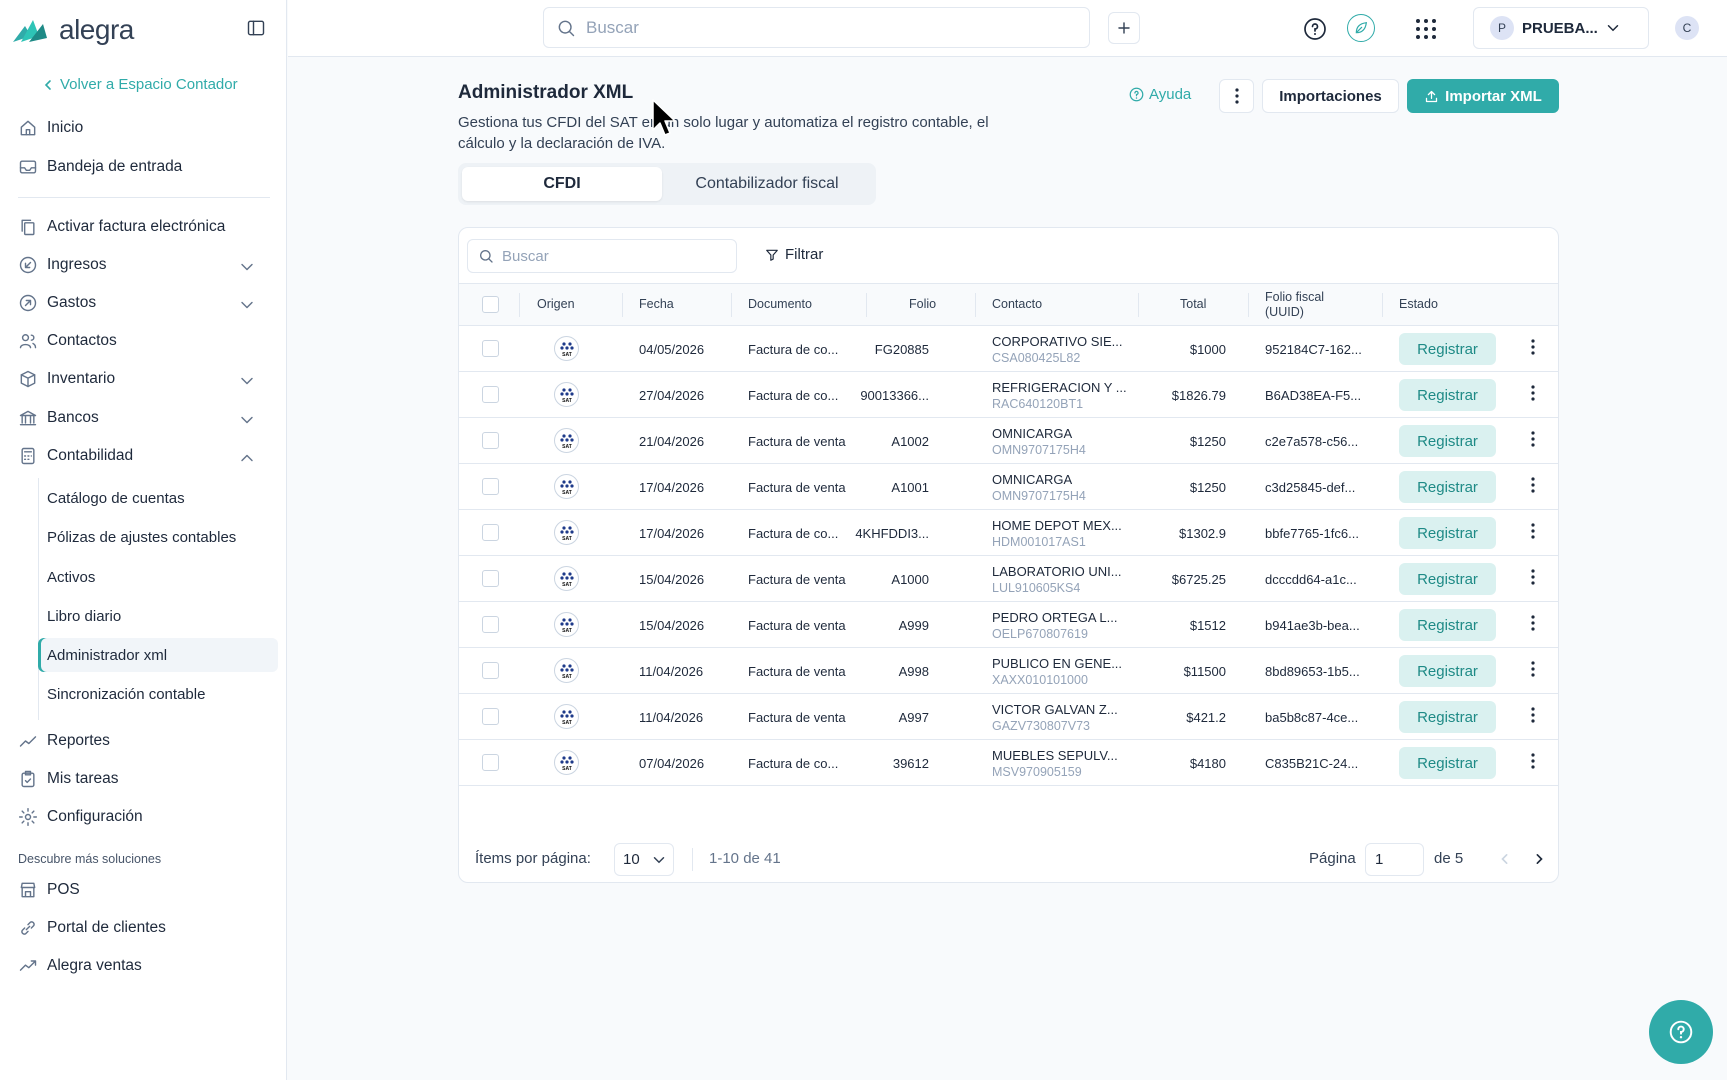 The image size is (1727, 1080). Describe the element at coordinates (1160, 94) in the screenshot. I see `help-link: Ayuda` at that location.